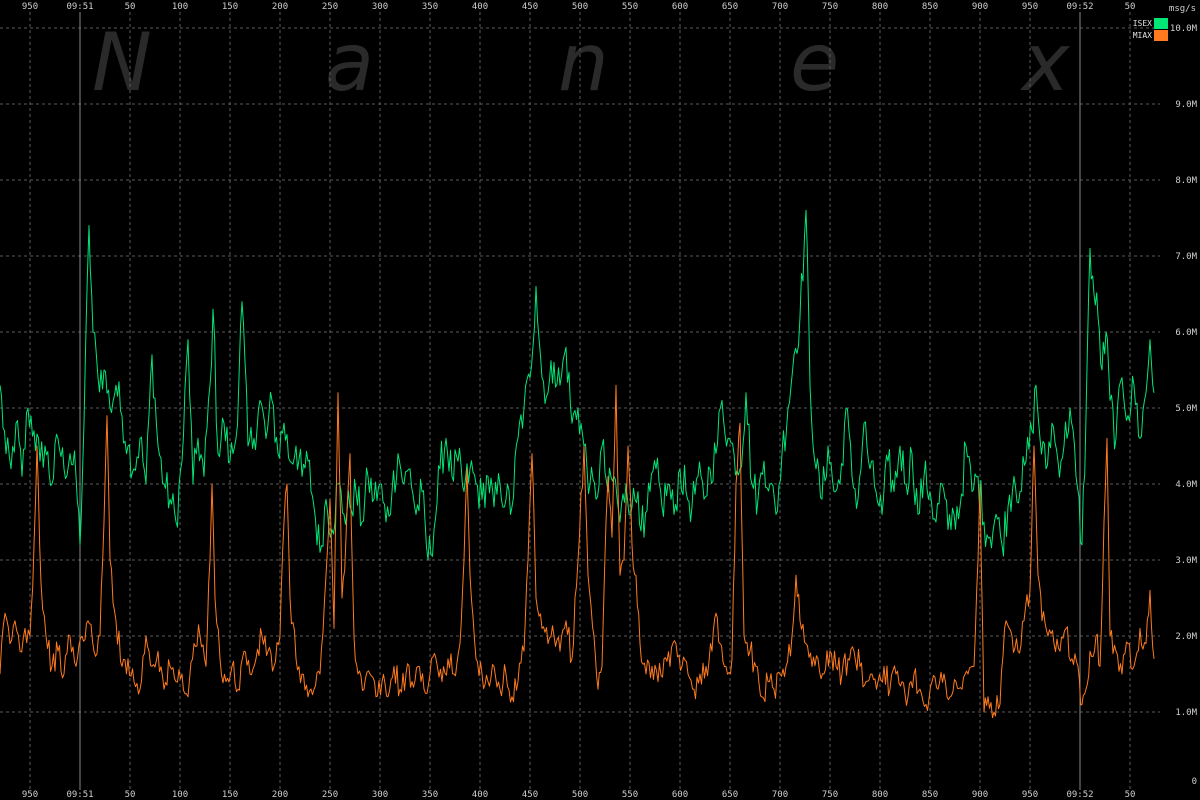  Describe the element at coordinates (1186, 105) in the screenshot. I see `y-tick-label: 9.0M` at that location.